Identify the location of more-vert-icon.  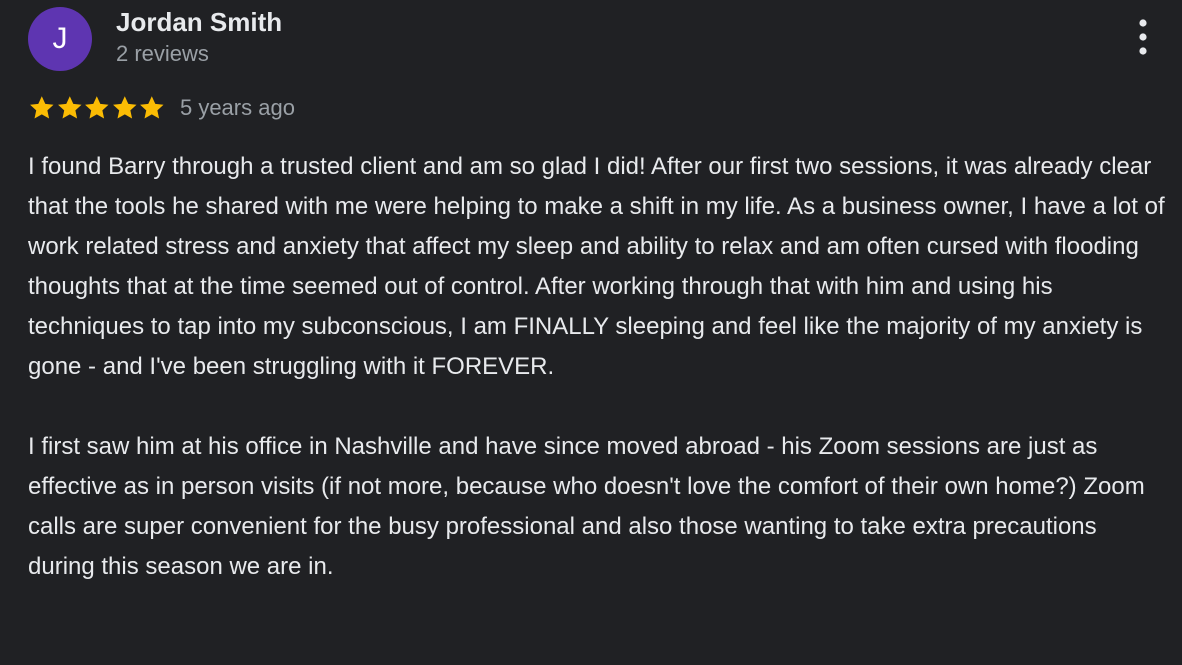
(1143, 37).